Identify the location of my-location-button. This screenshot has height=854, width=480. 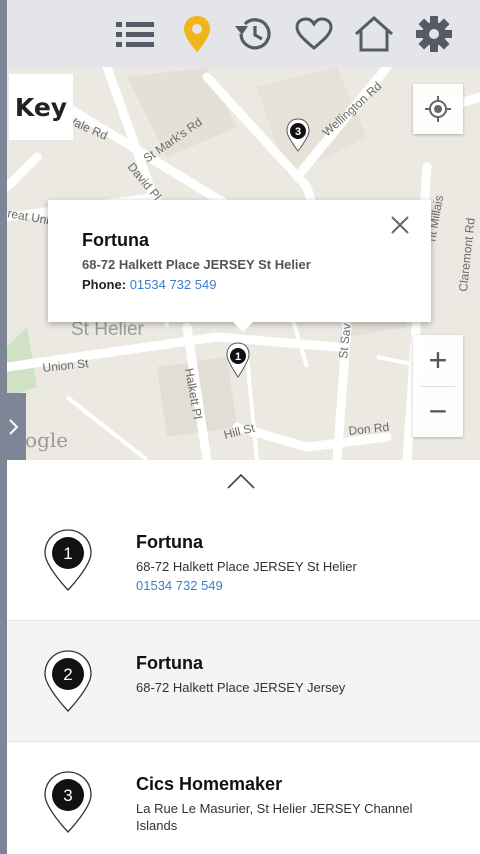
(438, 109).